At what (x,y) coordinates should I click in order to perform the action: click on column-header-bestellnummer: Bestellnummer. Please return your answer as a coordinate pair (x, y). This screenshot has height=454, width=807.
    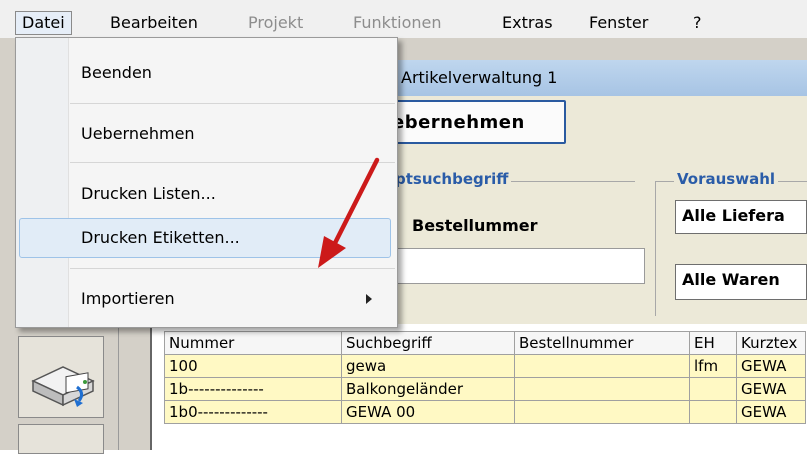
    Looking at the image, I should click on (602, 343).